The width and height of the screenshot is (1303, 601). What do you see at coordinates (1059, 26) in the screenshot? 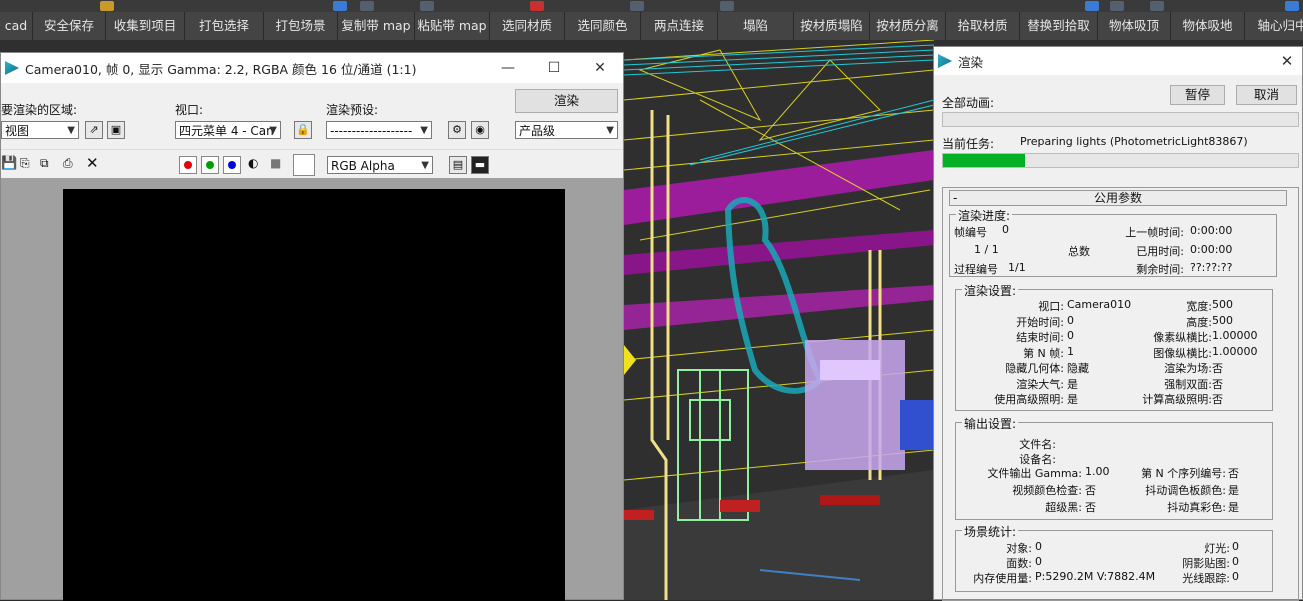
I see `toolbar-button: 替换到拾取` at bounding box center [1059, 26].